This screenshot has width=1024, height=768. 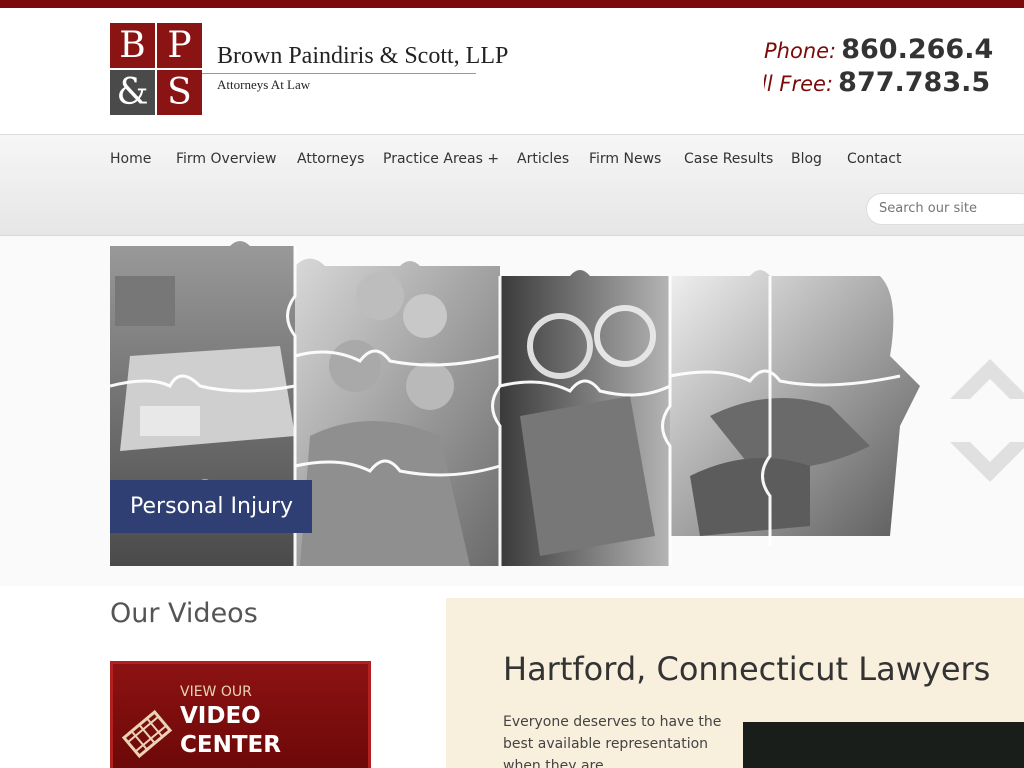 What do you see at coordinates (156, 69) in the screenshot?
I see `logo-mark: B P & S` at bounding box center [156, 69].